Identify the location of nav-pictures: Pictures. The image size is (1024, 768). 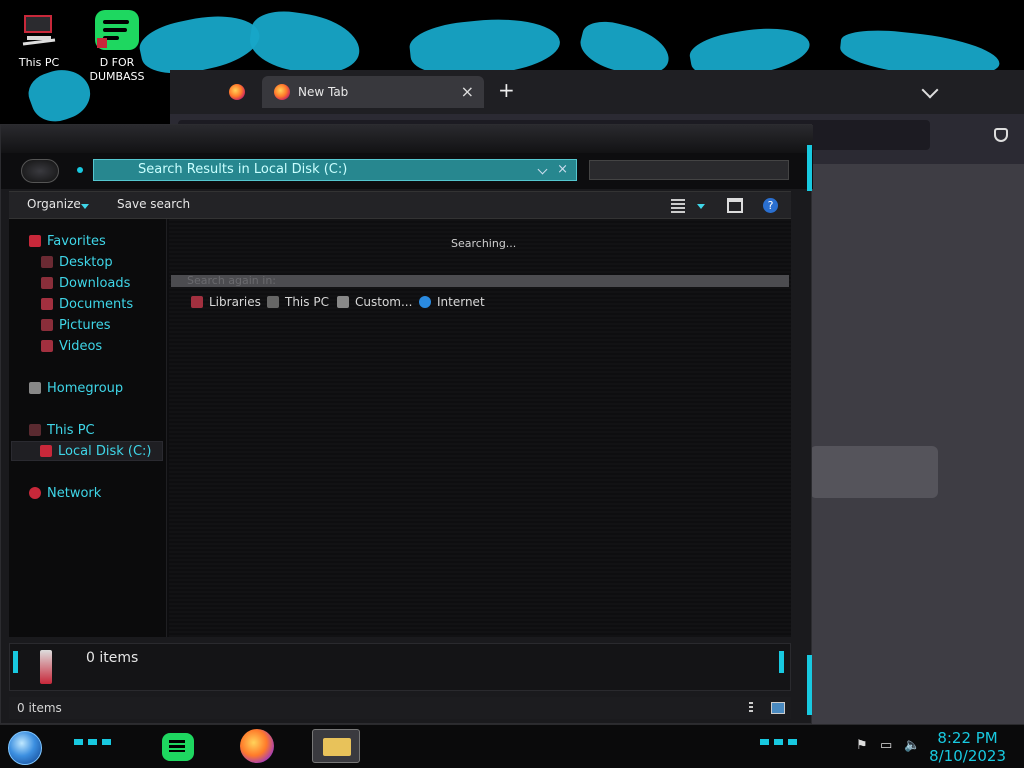
(75, 325).